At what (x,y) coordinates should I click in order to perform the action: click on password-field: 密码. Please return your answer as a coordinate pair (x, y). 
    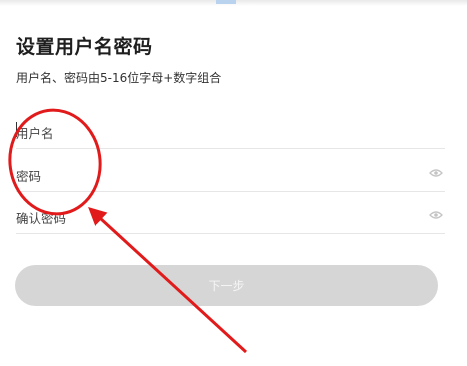
    Looking at the image, I should click on (230, 170).